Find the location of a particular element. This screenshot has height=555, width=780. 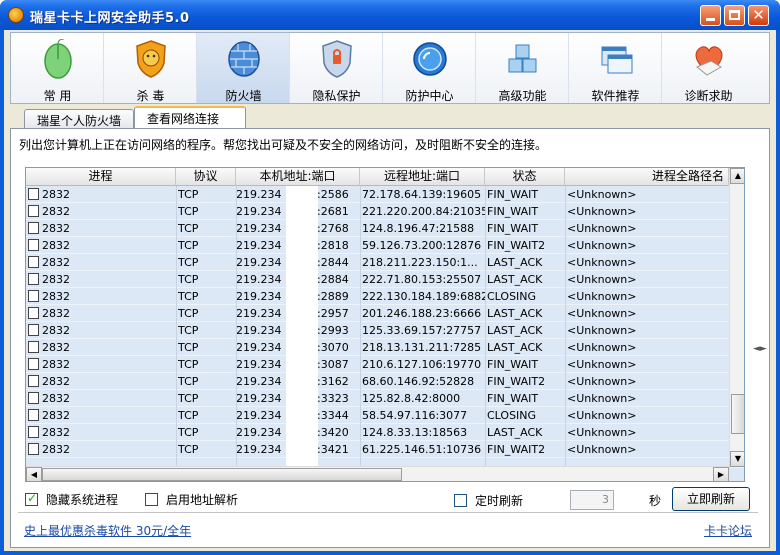

maximize-button is located at coordinates (734, 15).